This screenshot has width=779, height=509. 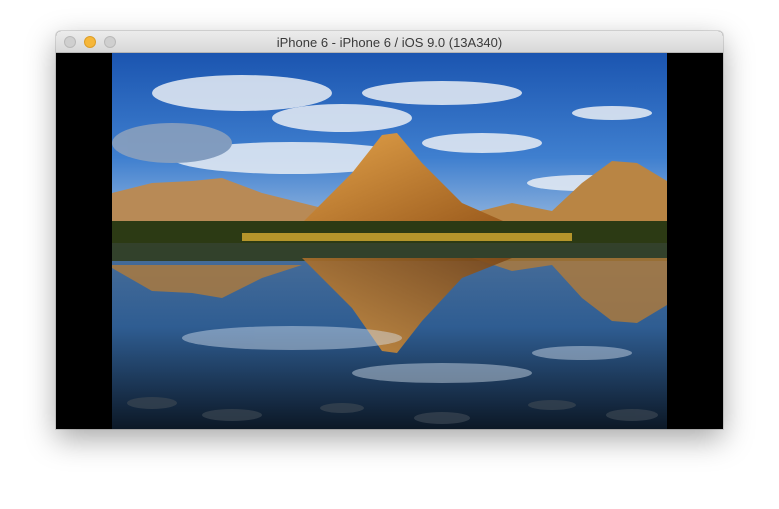 I want to click on title-bar: iPhone 6 - iPhone 6 / iOS 9.0 (13A340), so click(x=389, y=42).